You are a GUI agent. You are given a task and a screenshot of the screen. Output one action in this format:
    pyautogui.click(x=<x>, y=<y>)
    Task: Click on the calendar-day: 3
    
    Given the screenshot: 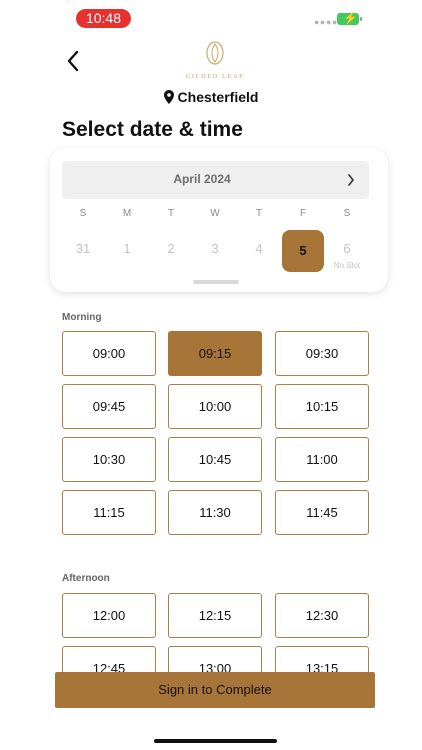 What is the action you would take?
    pyautogui.click(x=215, y=251)
    